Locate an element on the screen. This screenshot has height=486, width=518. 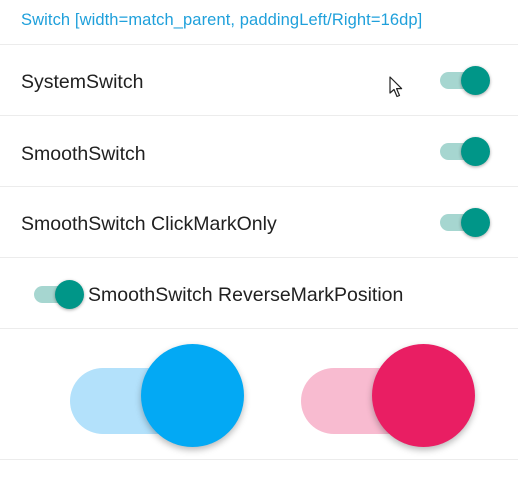
click-mark-only-label: SmoothSwitch ClickMarkOnly is located at coordinates (149, 224).